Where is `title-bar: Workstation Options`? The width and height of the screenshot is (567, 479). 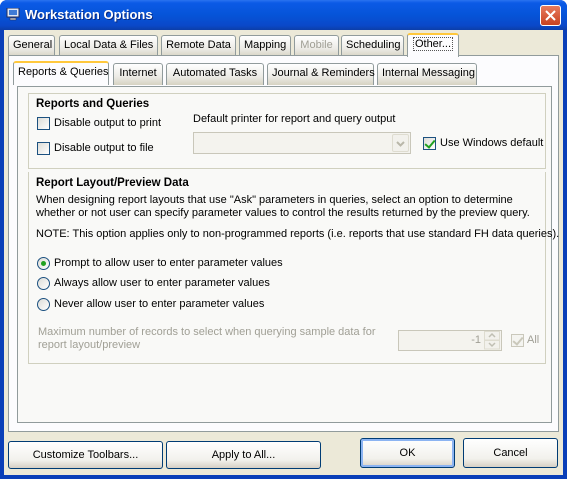
title-bar: Workstation Options is located at coordinates (283, 15).